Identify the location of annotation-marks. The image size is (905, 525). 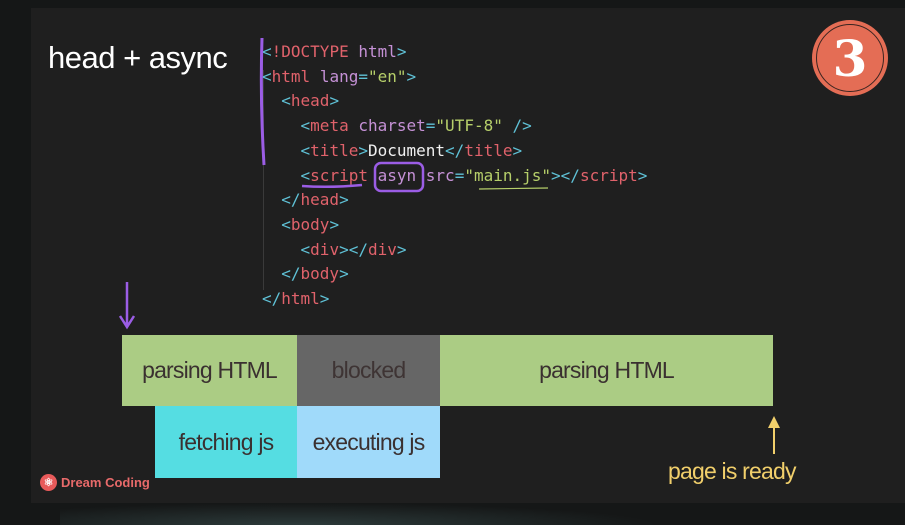
(404, 115).